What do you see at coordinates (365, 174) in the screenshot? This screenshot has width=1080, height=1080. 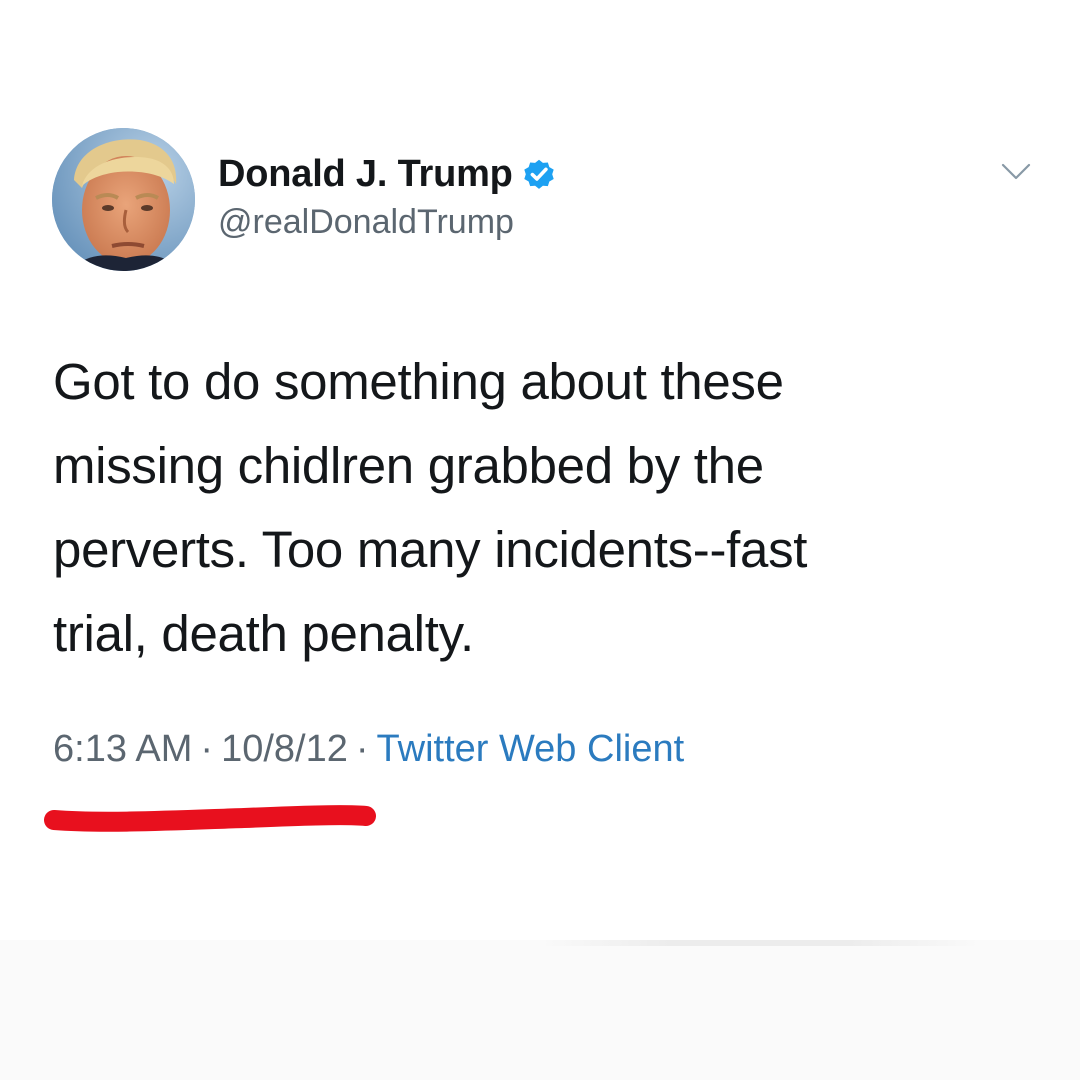 I see `display-name: Donald J. Trump` at bounding box center [365, 174].